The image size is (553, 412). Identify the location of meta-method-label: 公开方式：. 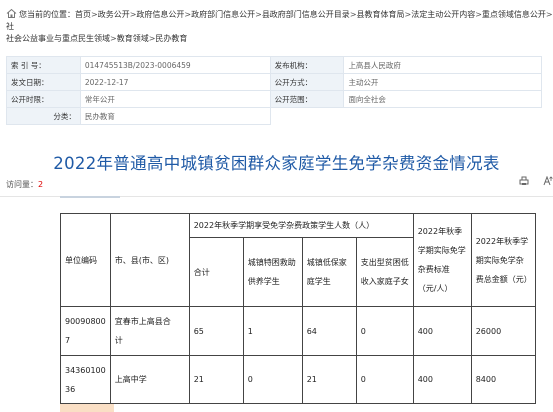
(307, 82).